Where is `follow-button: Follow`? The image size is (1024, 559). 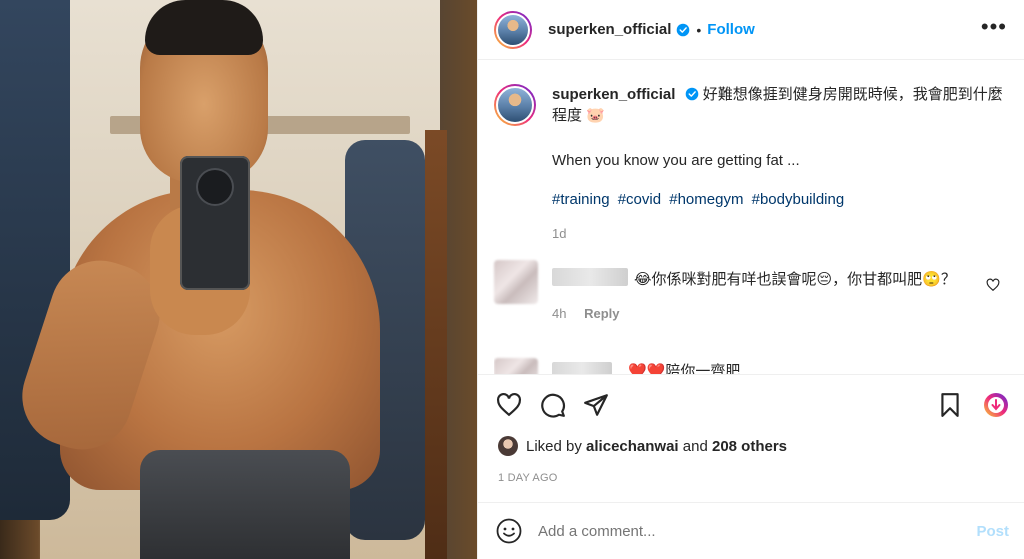 follow-button: Follow is located at coordinates (731, 29).